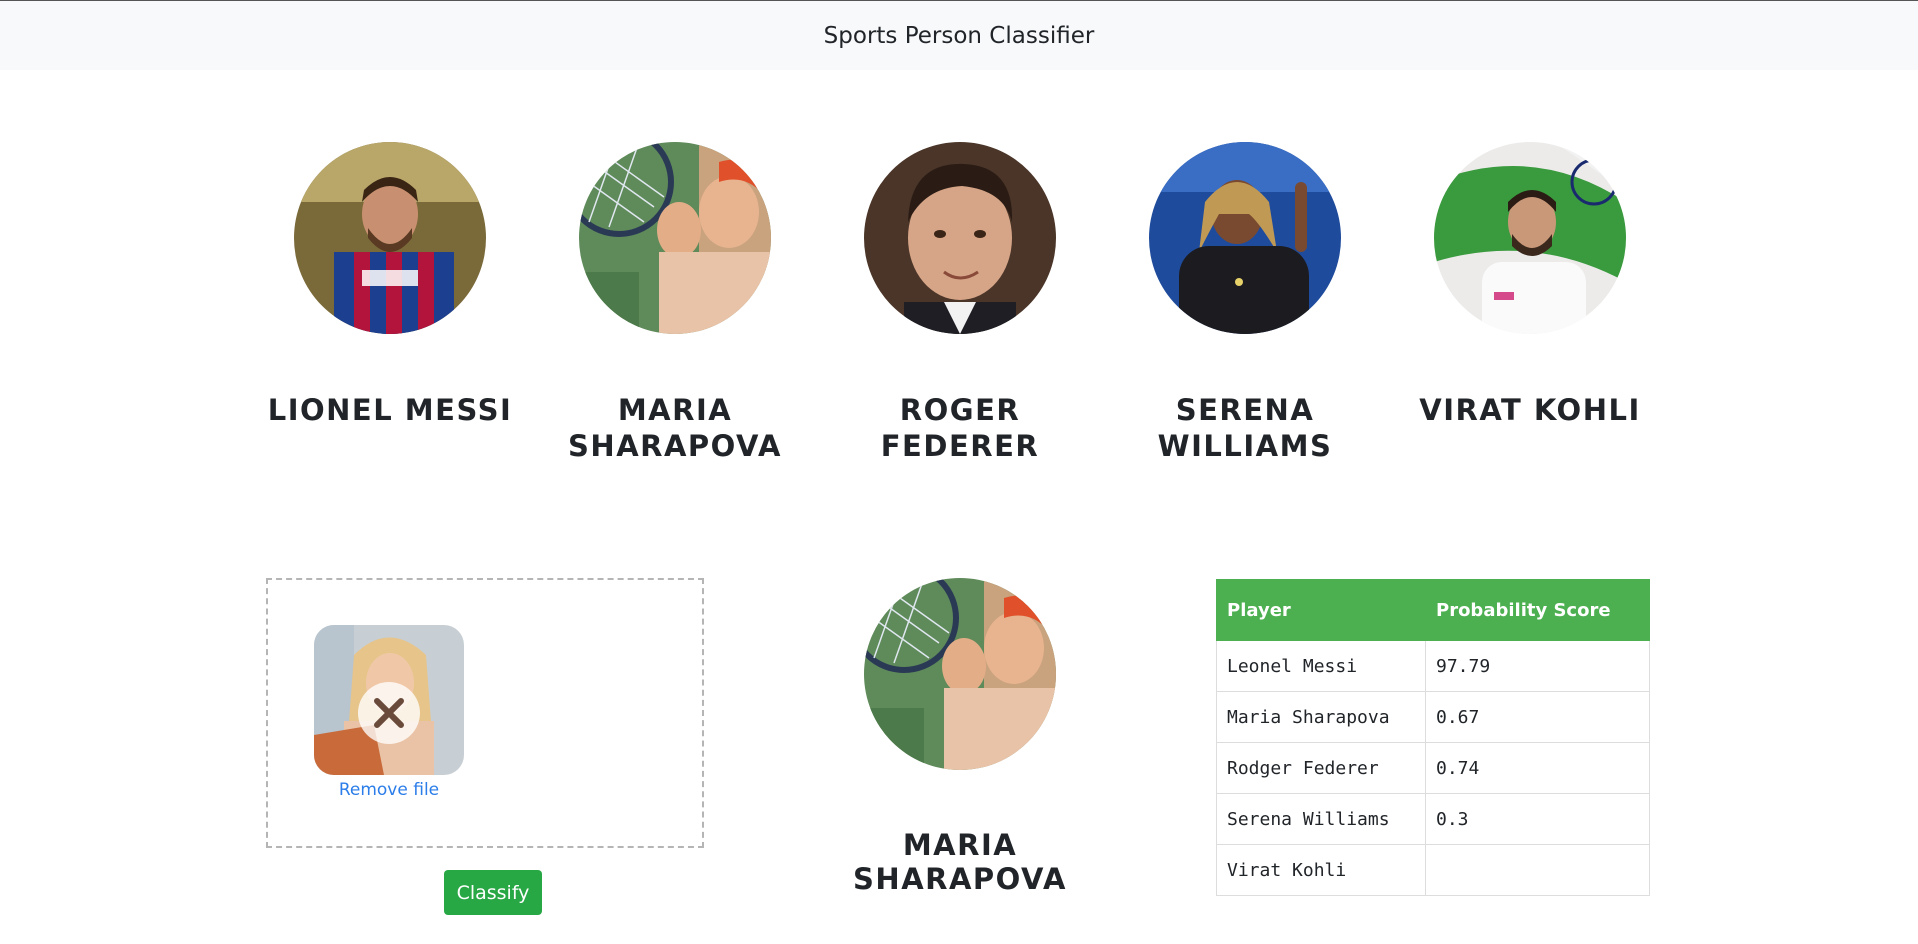  What do you see at coordinates (390, 238) in the screenshot?
I see `messi-avatar` at bounding box center [390, 238].